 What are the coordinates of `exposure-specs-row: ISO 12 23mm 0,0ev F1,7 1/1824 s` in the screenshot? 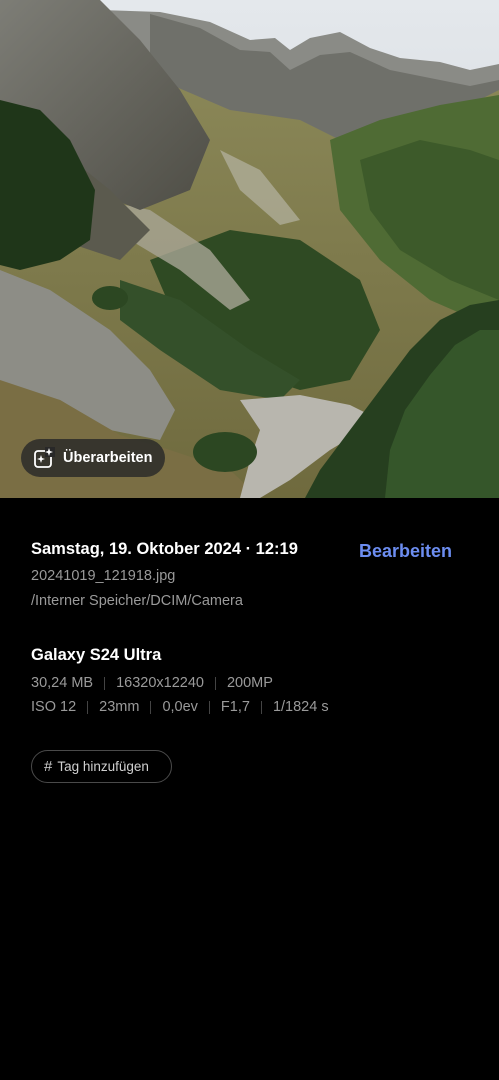 It's located at (180, 707).